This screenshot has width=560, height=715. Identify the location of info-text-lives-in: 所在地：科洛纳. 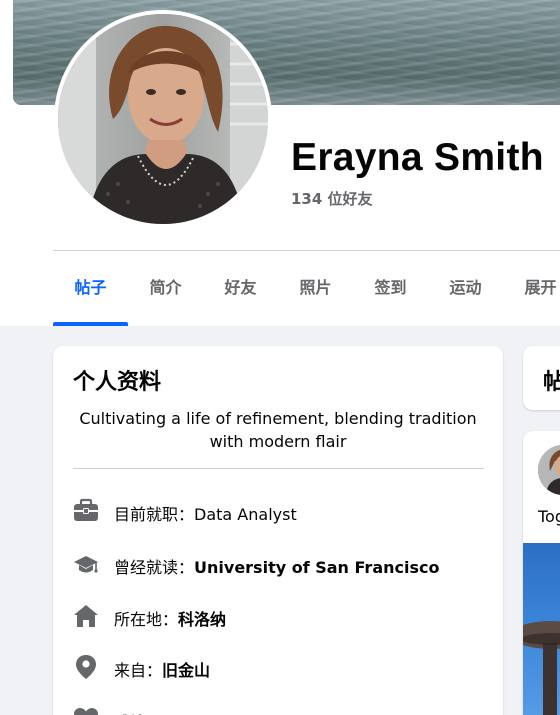
(170, 619).